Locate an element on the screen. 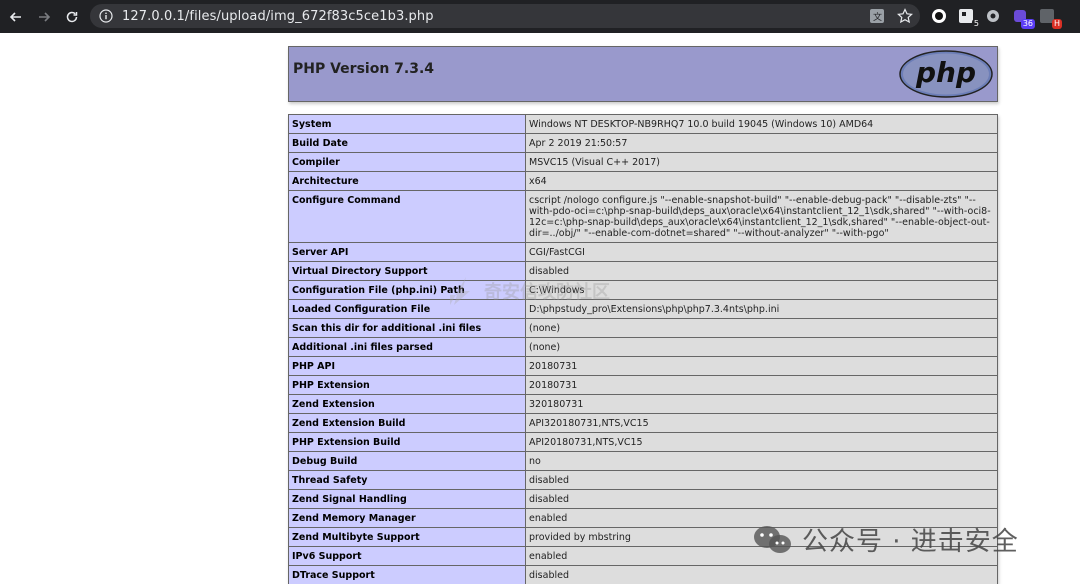 This screenshot has width=1080, height=584. row-value: provided by mbstring is located at coordinates (761, 537).